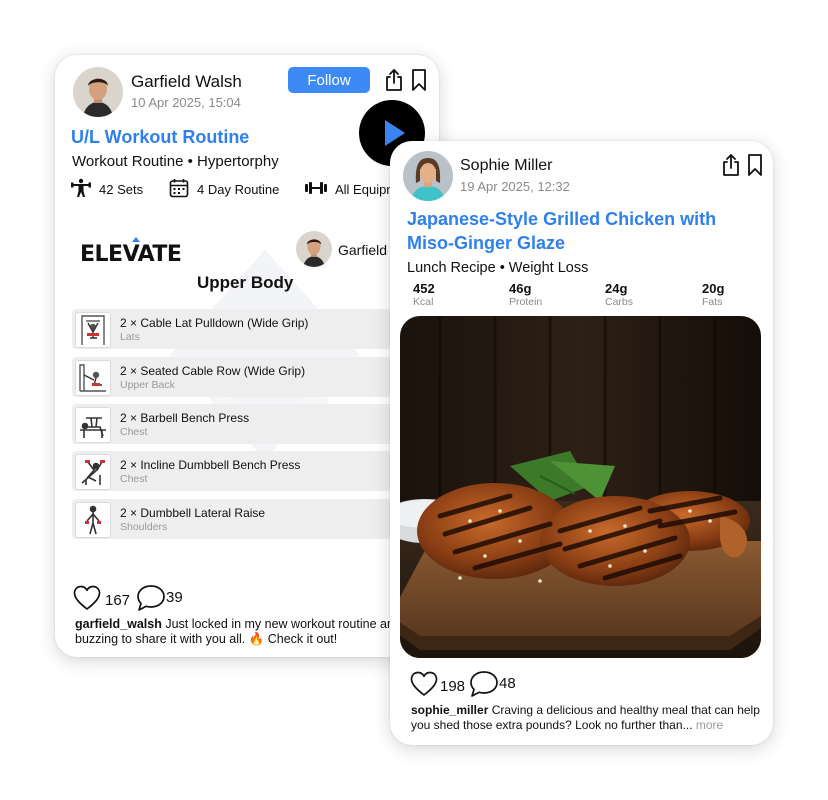  What do you see at coordinates (210, 465) in the screenshot?
I see `exercise-title: 2 × Incline Dumbbell Bench Press` at bounding box center [210, 465].